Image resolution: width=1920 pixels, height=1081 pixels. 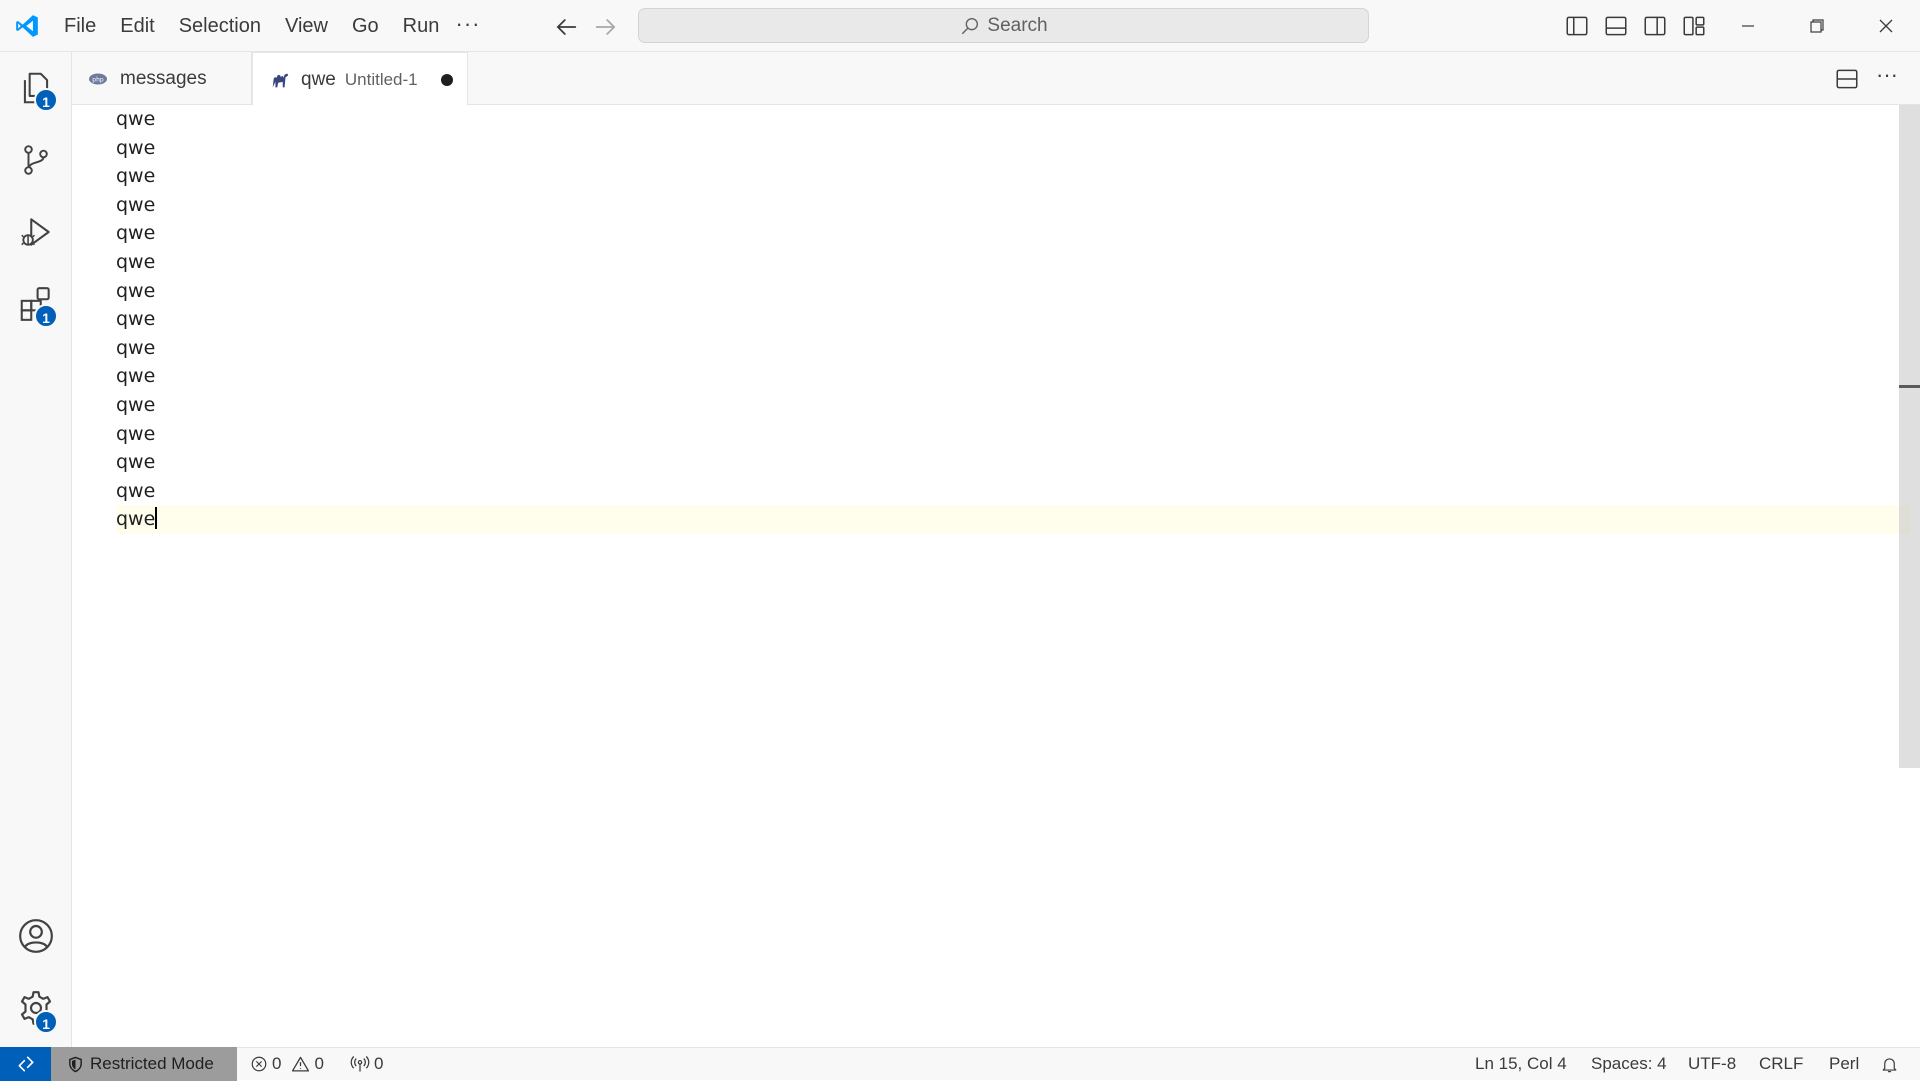 What do you see at coordinates (1886, 26) in the screenshot?
I see `close-window-icon` at bounding box center [1886, 26].